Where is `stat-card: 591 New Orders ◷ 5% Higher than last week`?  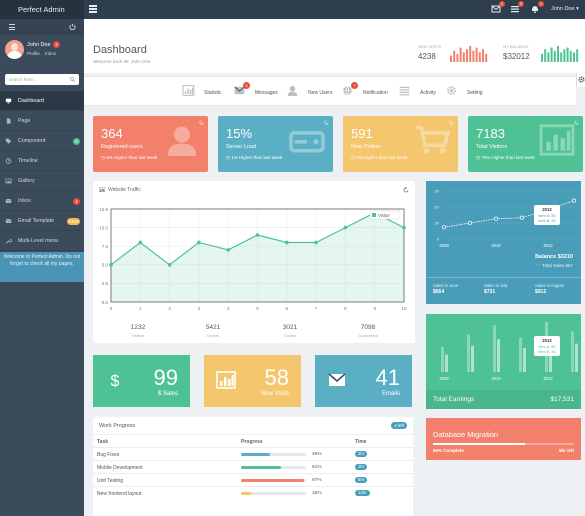 stat-card: 591 New Orders ◷ 5% Higher than last week is located at coordinates (400, 144).